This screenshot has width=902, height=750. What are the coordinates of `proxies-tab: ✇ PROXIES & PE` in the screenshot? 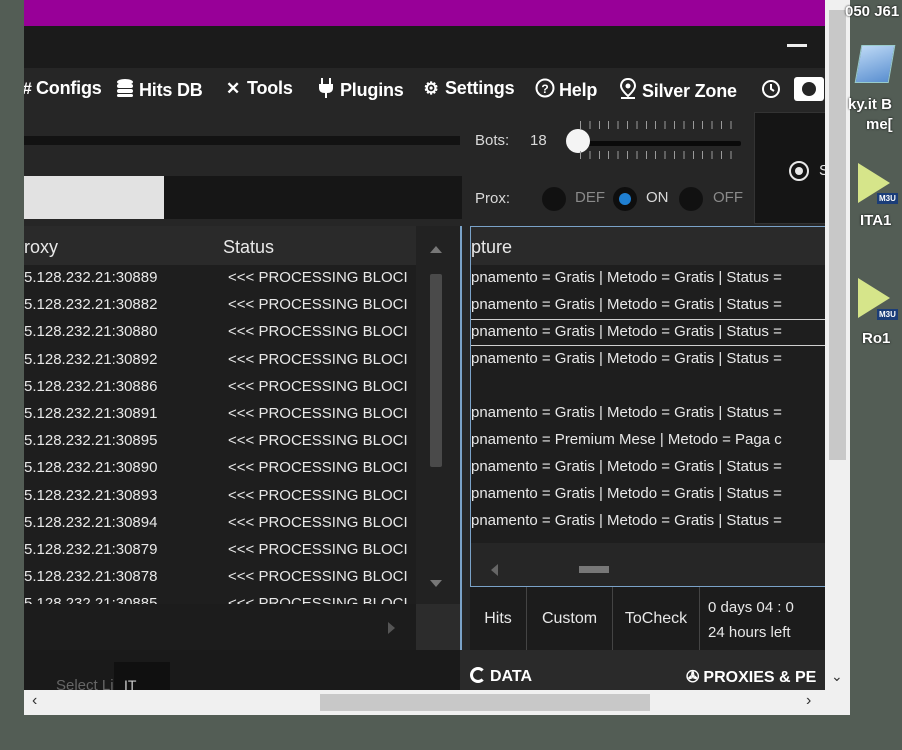 It's located at (751, 677).